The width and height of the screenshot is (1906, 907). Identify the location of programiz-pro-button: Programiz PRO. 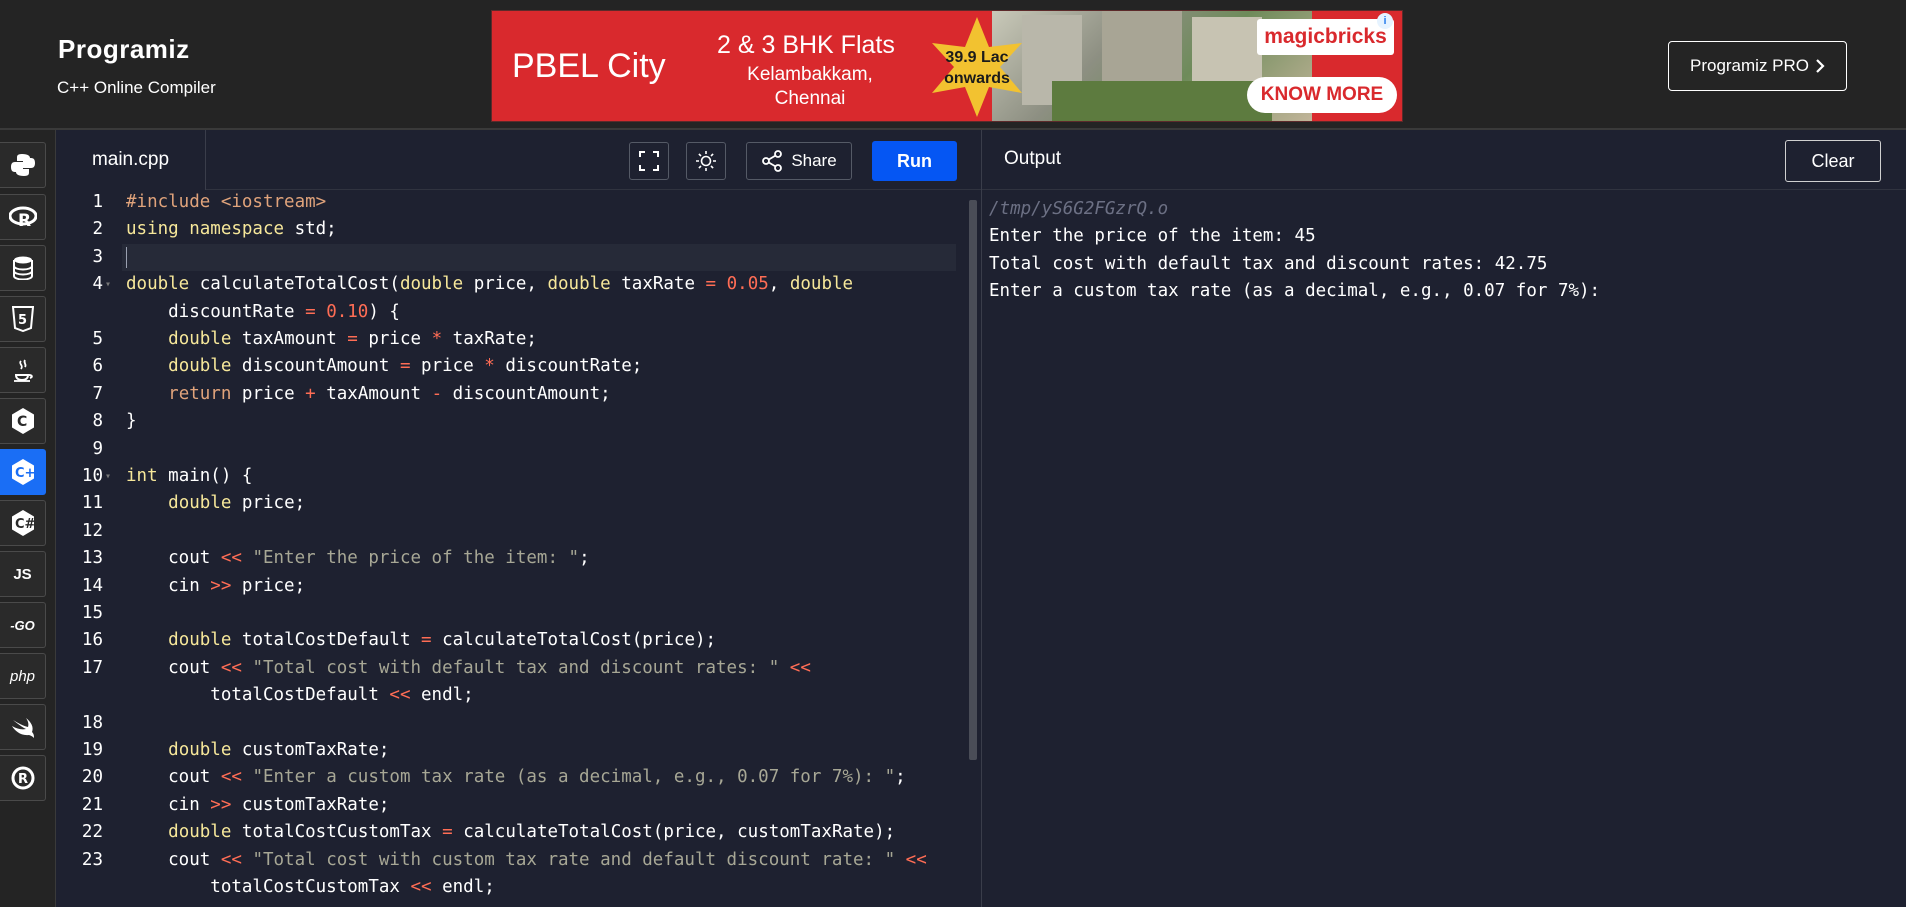
(1757, 66).